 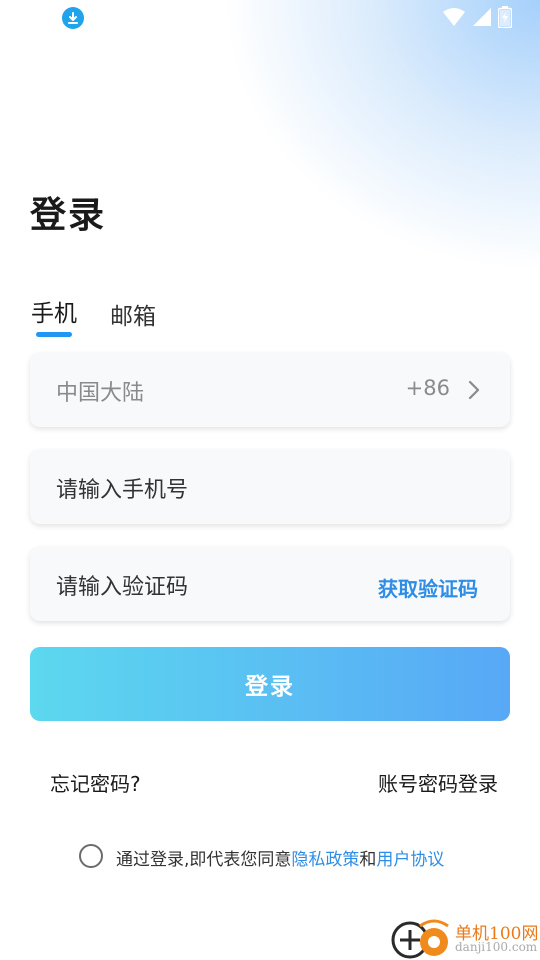 I want to click on region-label: 中国大陆, so click(x=100, y=393).